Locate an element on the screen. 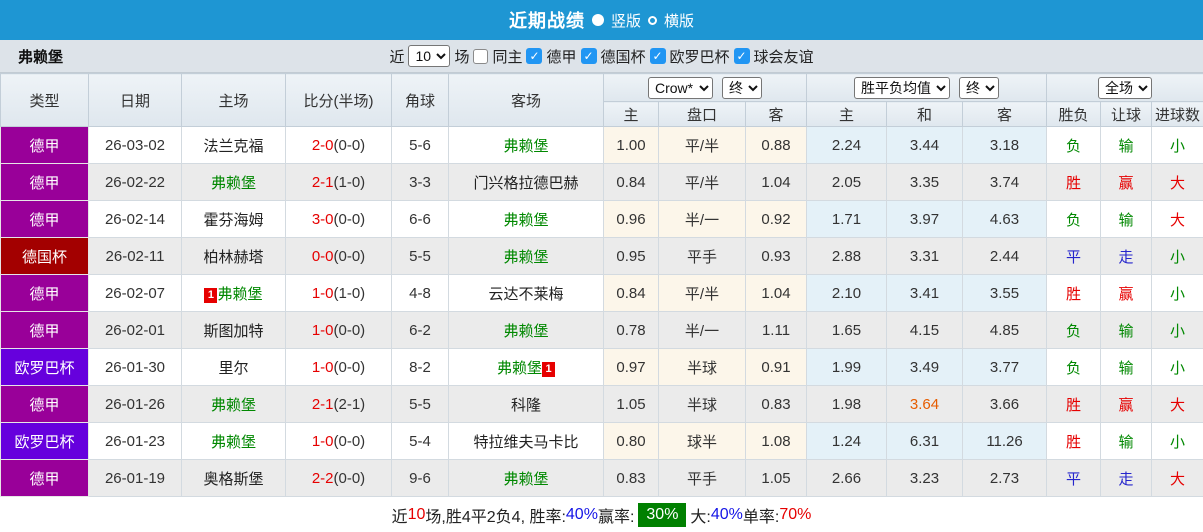 This screenshot has height=532, width=1203. away-team-cell: 弗赖堡 is located at coordinates (526, 219).